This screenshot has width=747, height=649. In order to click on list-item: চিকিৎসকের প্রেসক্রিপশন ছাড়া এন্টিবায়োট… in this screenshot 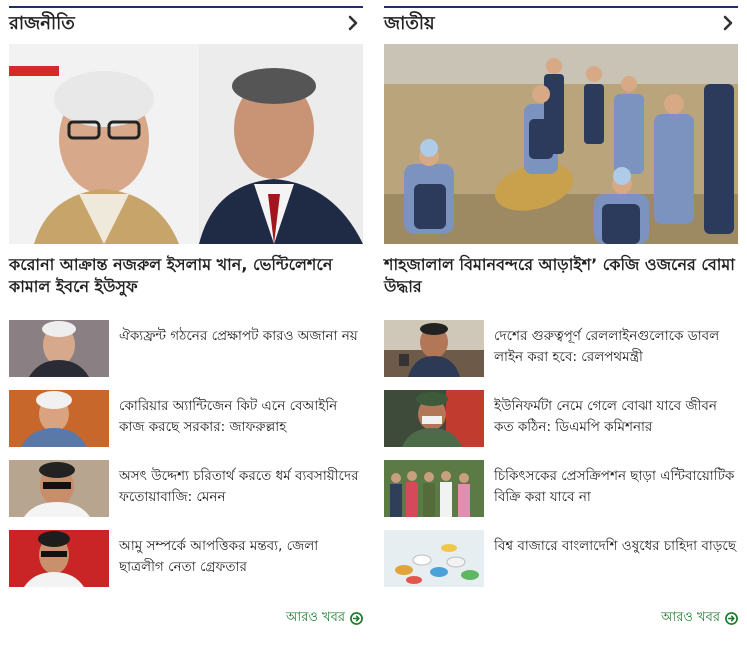, I will do `click(561, 489)`.